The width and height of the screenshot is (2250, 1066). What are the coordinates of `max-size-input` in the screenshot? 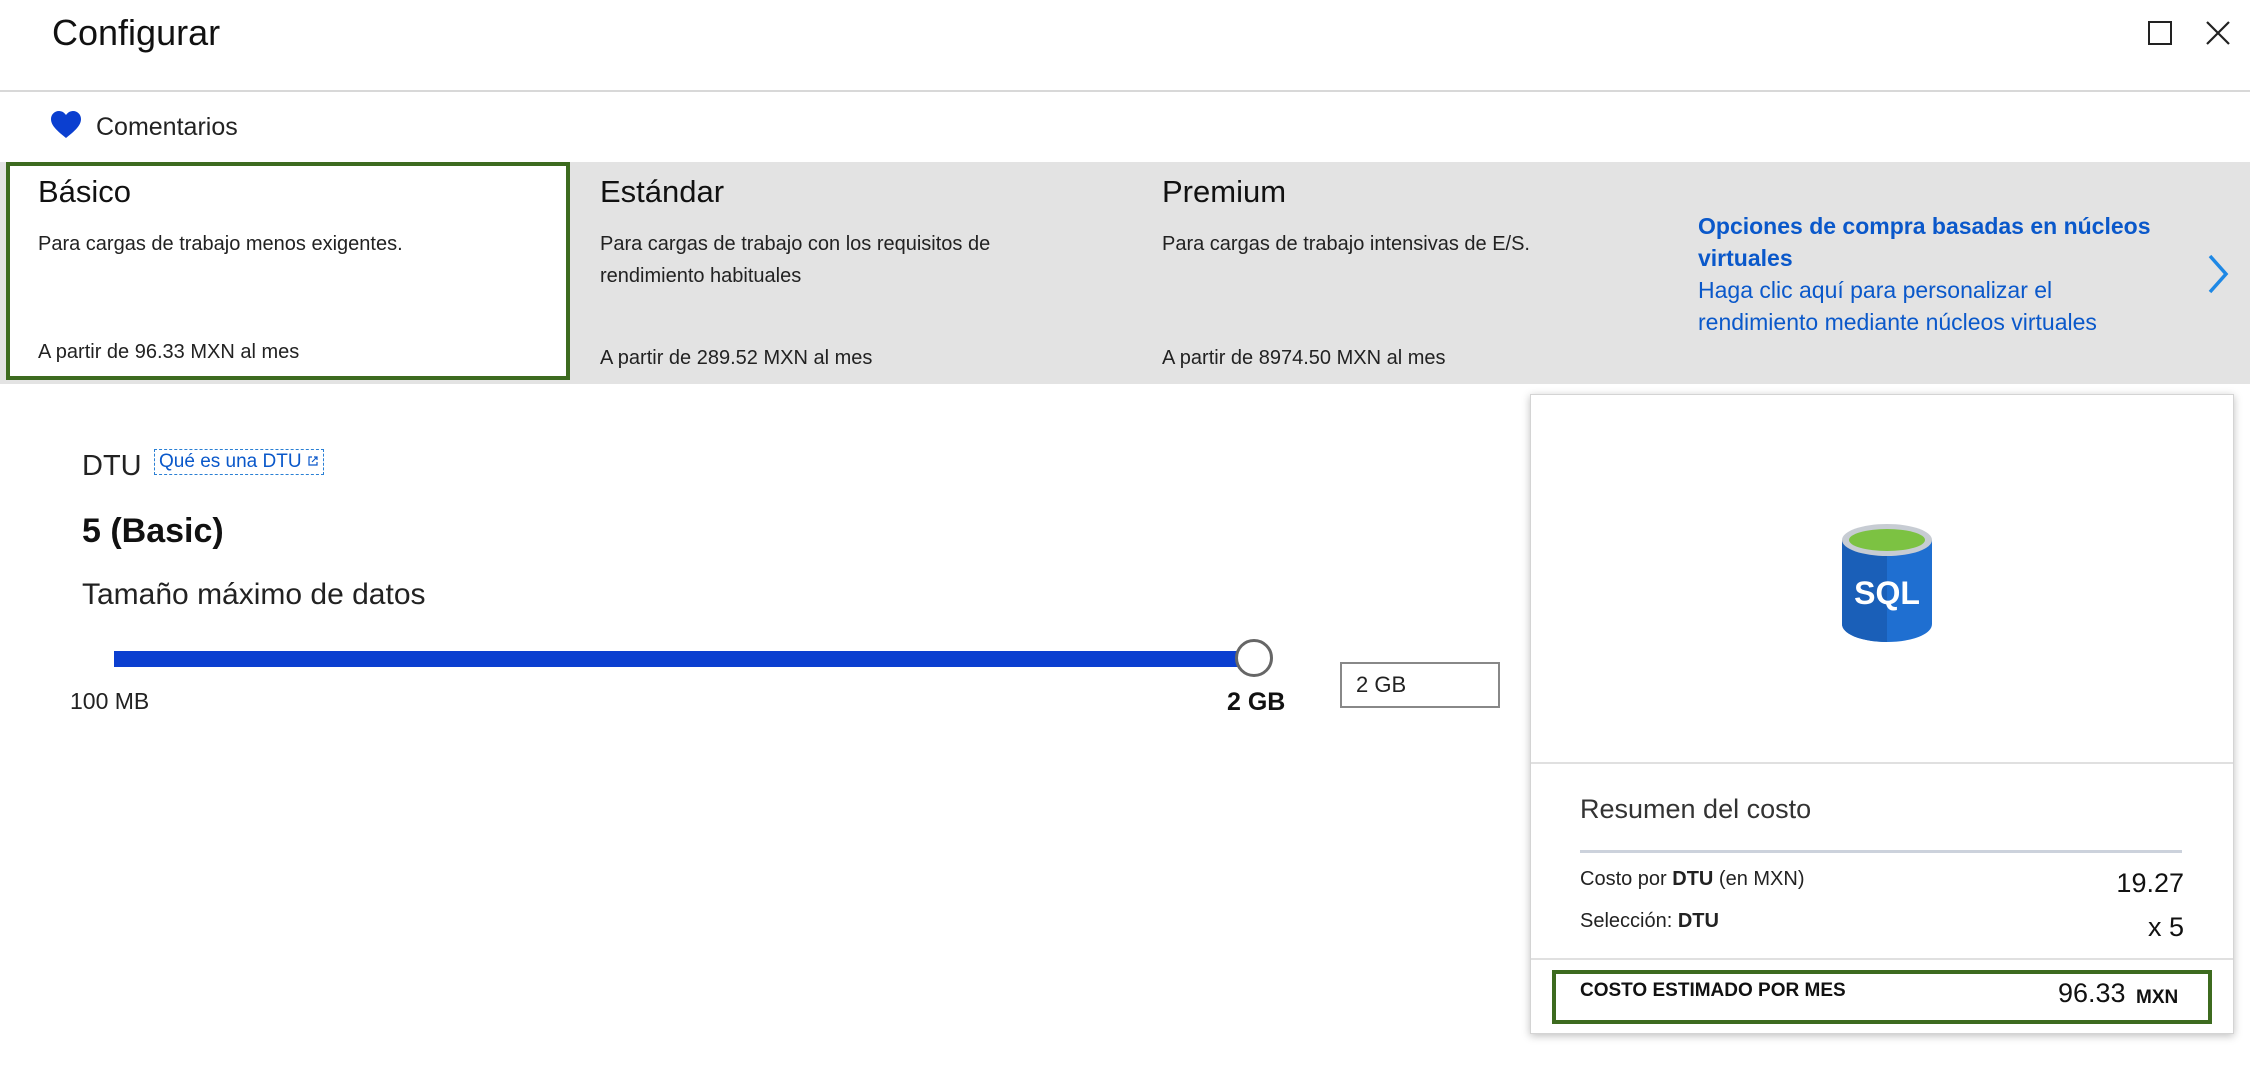 It's located at (1420, 685).